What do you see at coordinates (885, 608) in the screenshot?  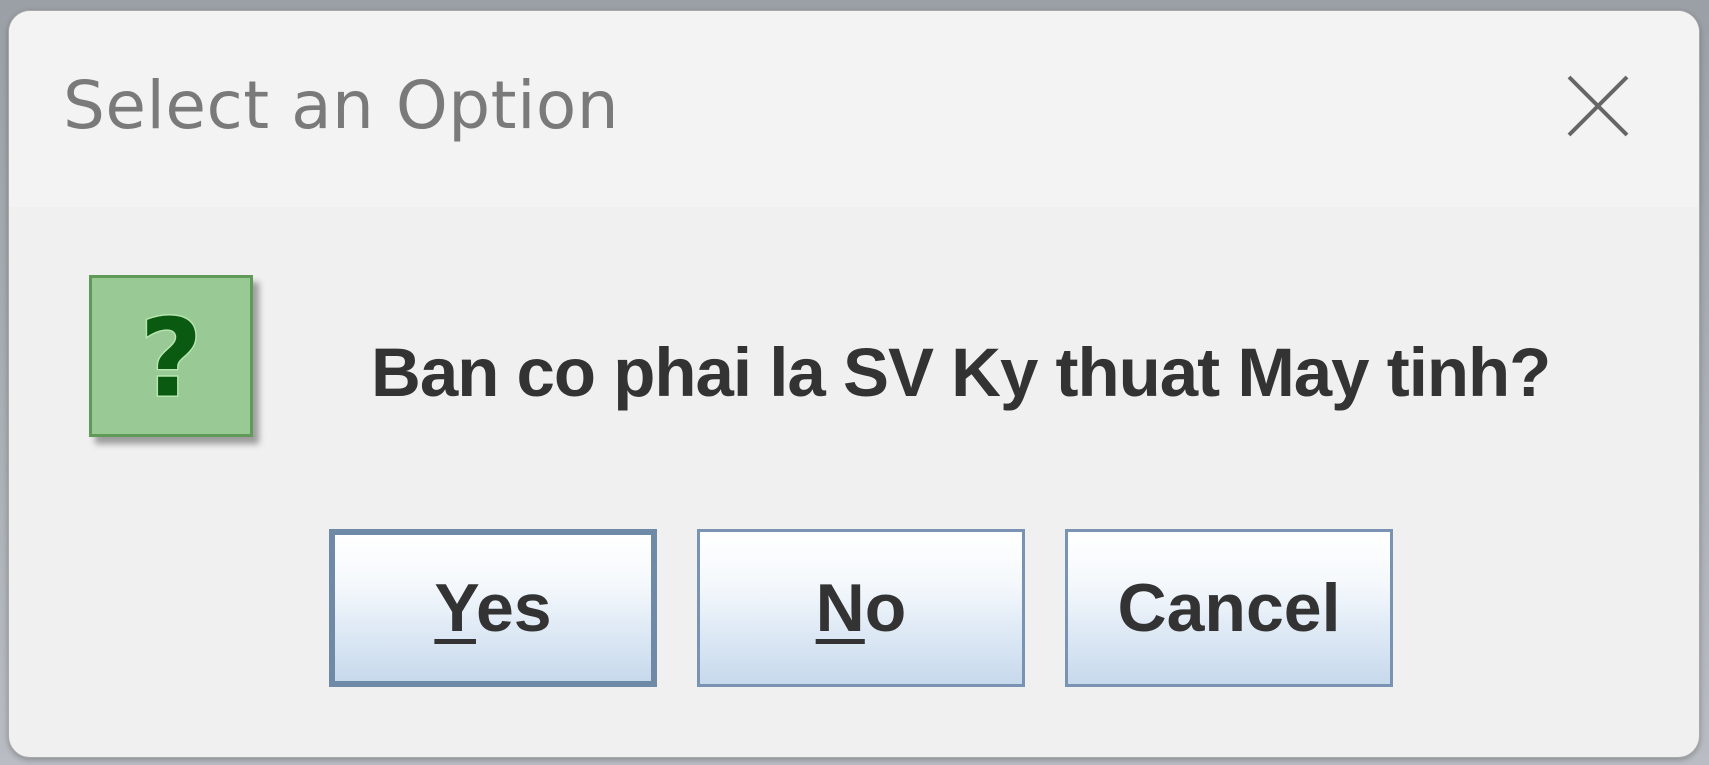 I see `no-label: o` at bounding box center [885, 608].